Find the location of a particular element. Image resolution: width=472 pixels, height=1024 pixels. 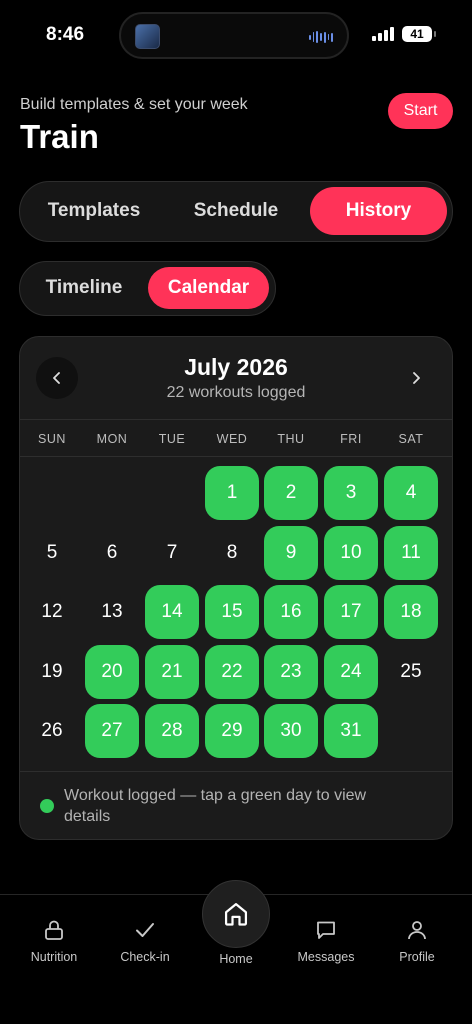

nav-nutrition: Nutrition is located at coordinates (54, 941).